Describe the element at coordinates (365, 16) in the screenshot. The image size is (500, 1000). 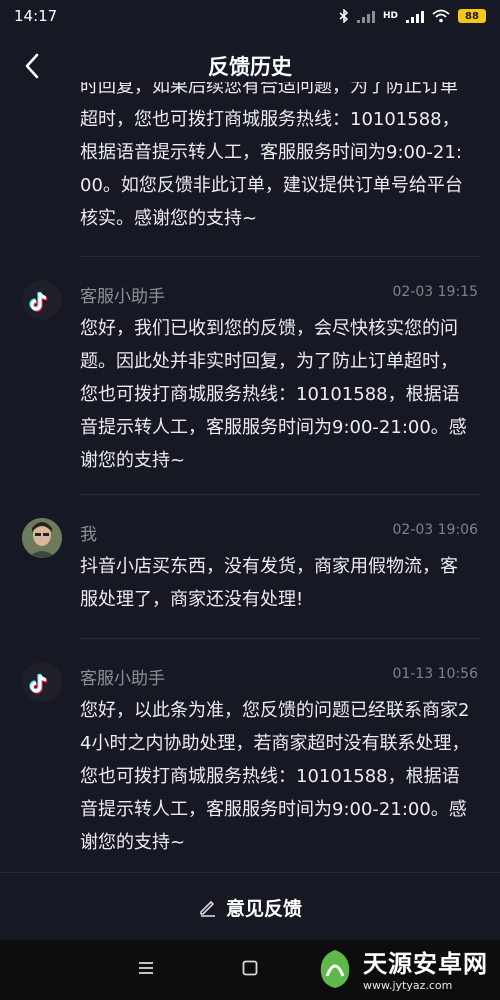
I see `signal-1-icon` at that location.